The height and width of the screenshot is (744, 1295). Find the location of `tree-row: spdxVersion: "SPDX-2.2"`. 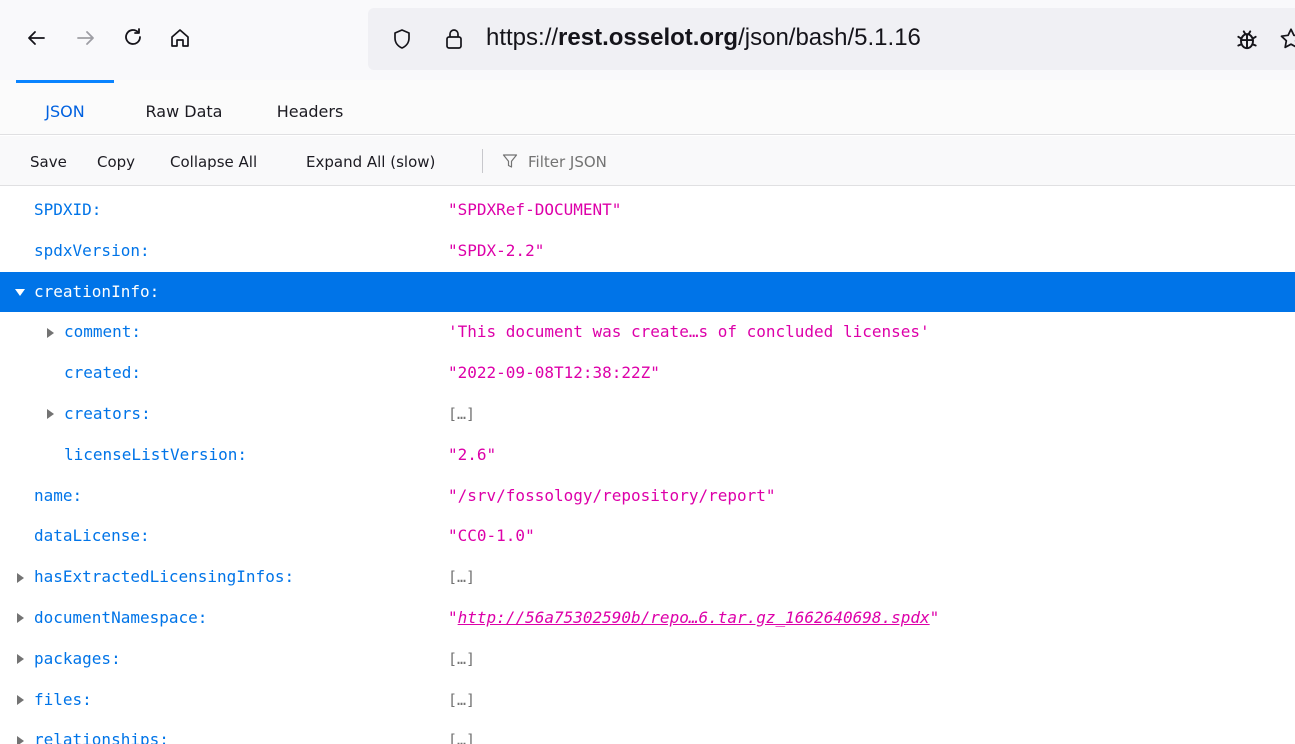

tree-row: spdxVersion: "SPDX-2.2" is located at coordinates (647, 251).